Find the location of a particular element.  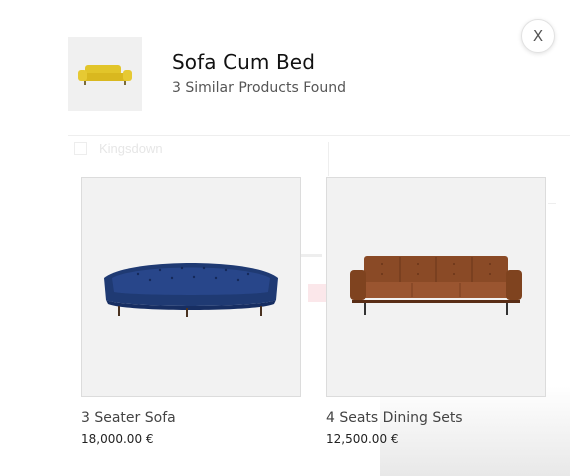

blue-sofa-image is located at coordinates (191, 290).